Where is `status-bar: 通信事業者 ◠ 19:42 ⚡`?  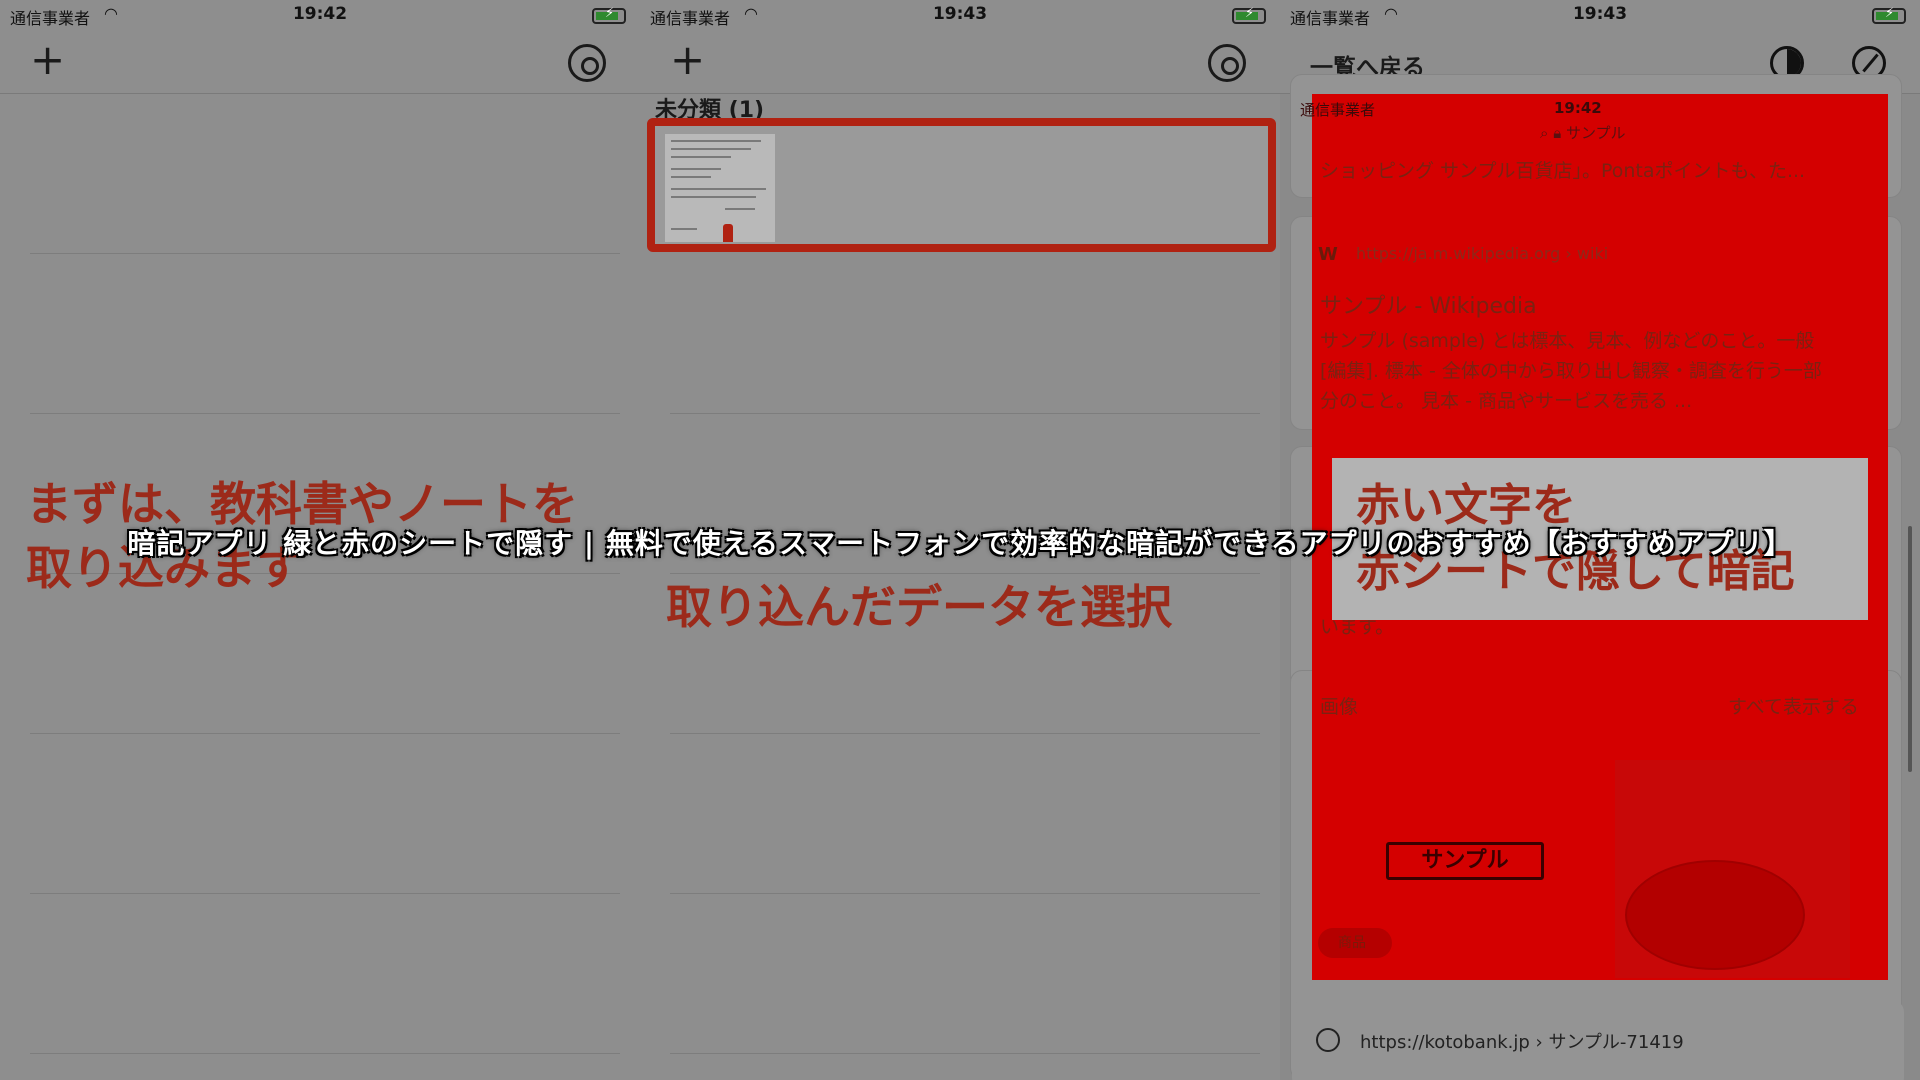
status-bar: 通信事業者 ◠ 19:42 ⚡ is located at coordinates (320, 15).